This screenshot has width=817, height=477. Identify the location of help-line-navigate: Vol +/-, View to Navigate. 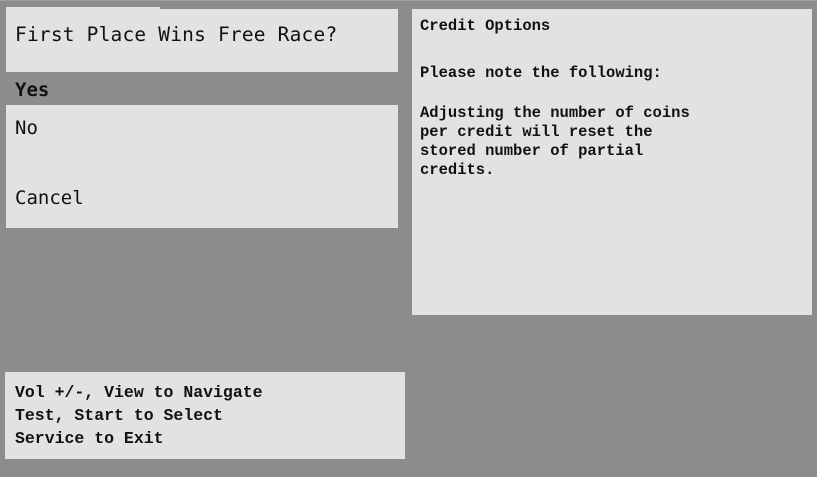
(139, 392).